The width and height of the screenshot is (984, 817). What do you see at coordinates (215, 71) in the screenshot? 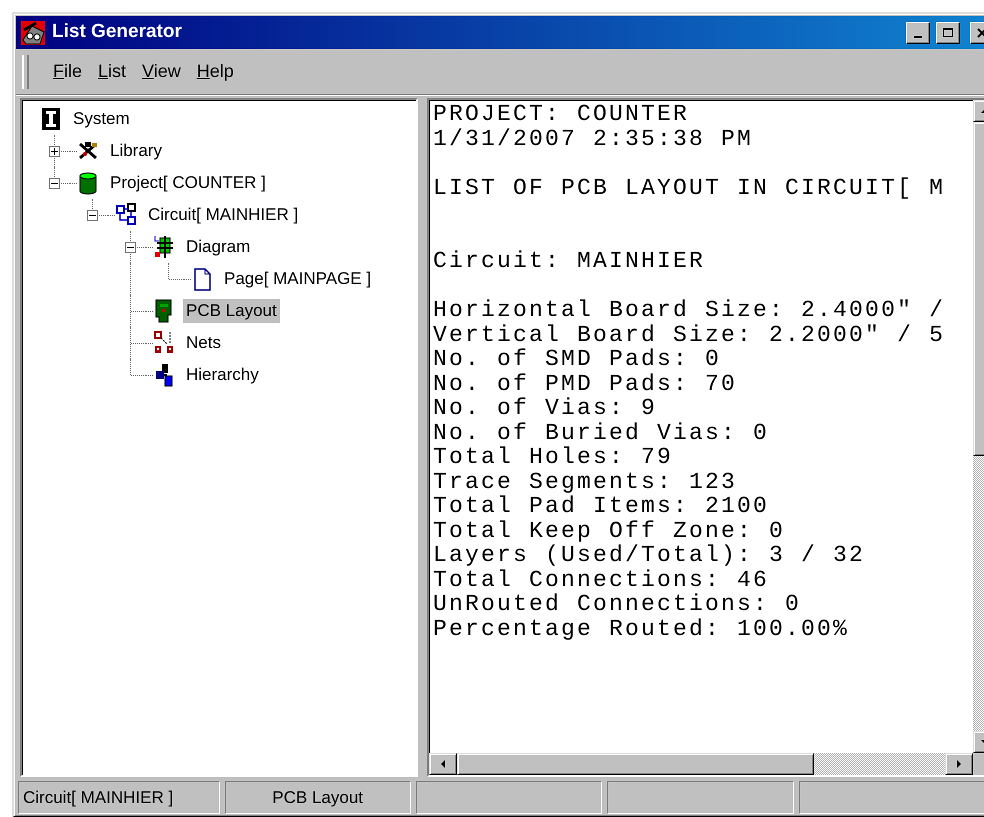
I see `menu-item: Help` at bounding box center [215, 71].